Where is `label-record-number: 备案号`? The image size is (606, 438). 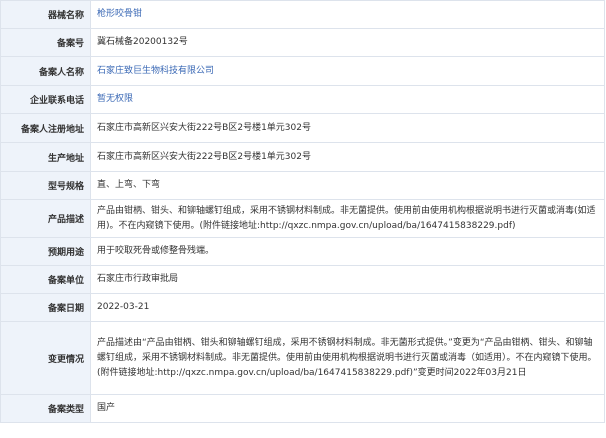
label-record-number: 备案号 is located at coordinates (45, 42).